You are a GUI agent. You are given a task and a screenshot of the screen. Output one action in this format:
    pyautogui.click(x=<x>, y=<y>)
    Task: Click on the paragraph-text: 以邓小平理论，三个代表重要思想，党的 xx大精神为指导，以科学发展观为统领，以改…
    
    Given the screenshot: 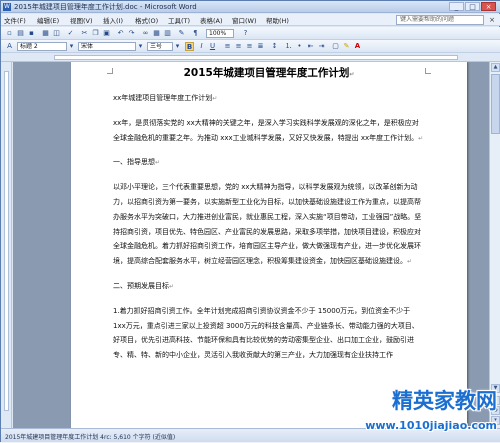 What is the action you would take?
    pyautogui.click(x=267, y=224)
    